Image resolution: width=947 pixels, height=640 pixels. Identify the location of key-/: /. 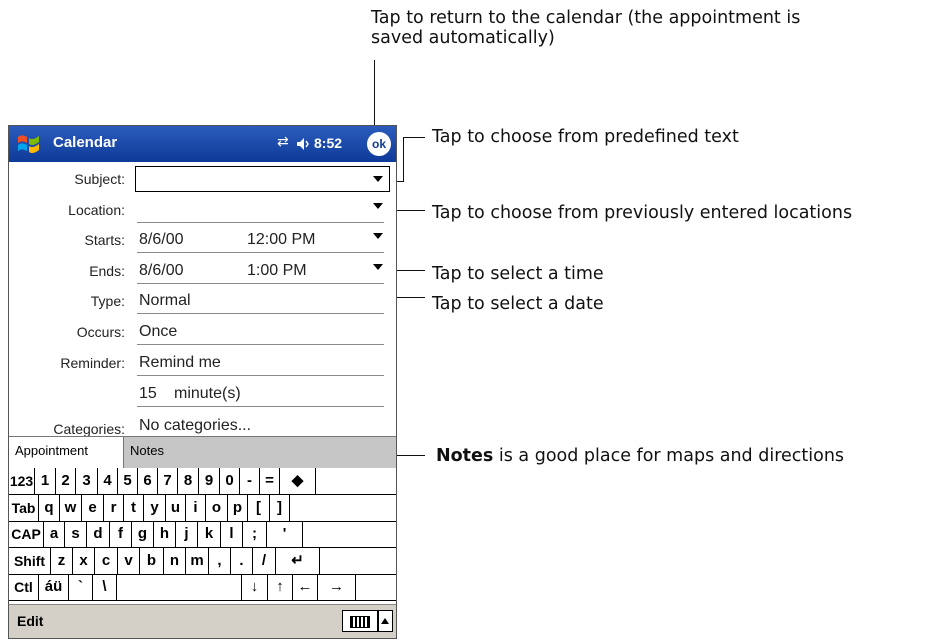
(264, 560).